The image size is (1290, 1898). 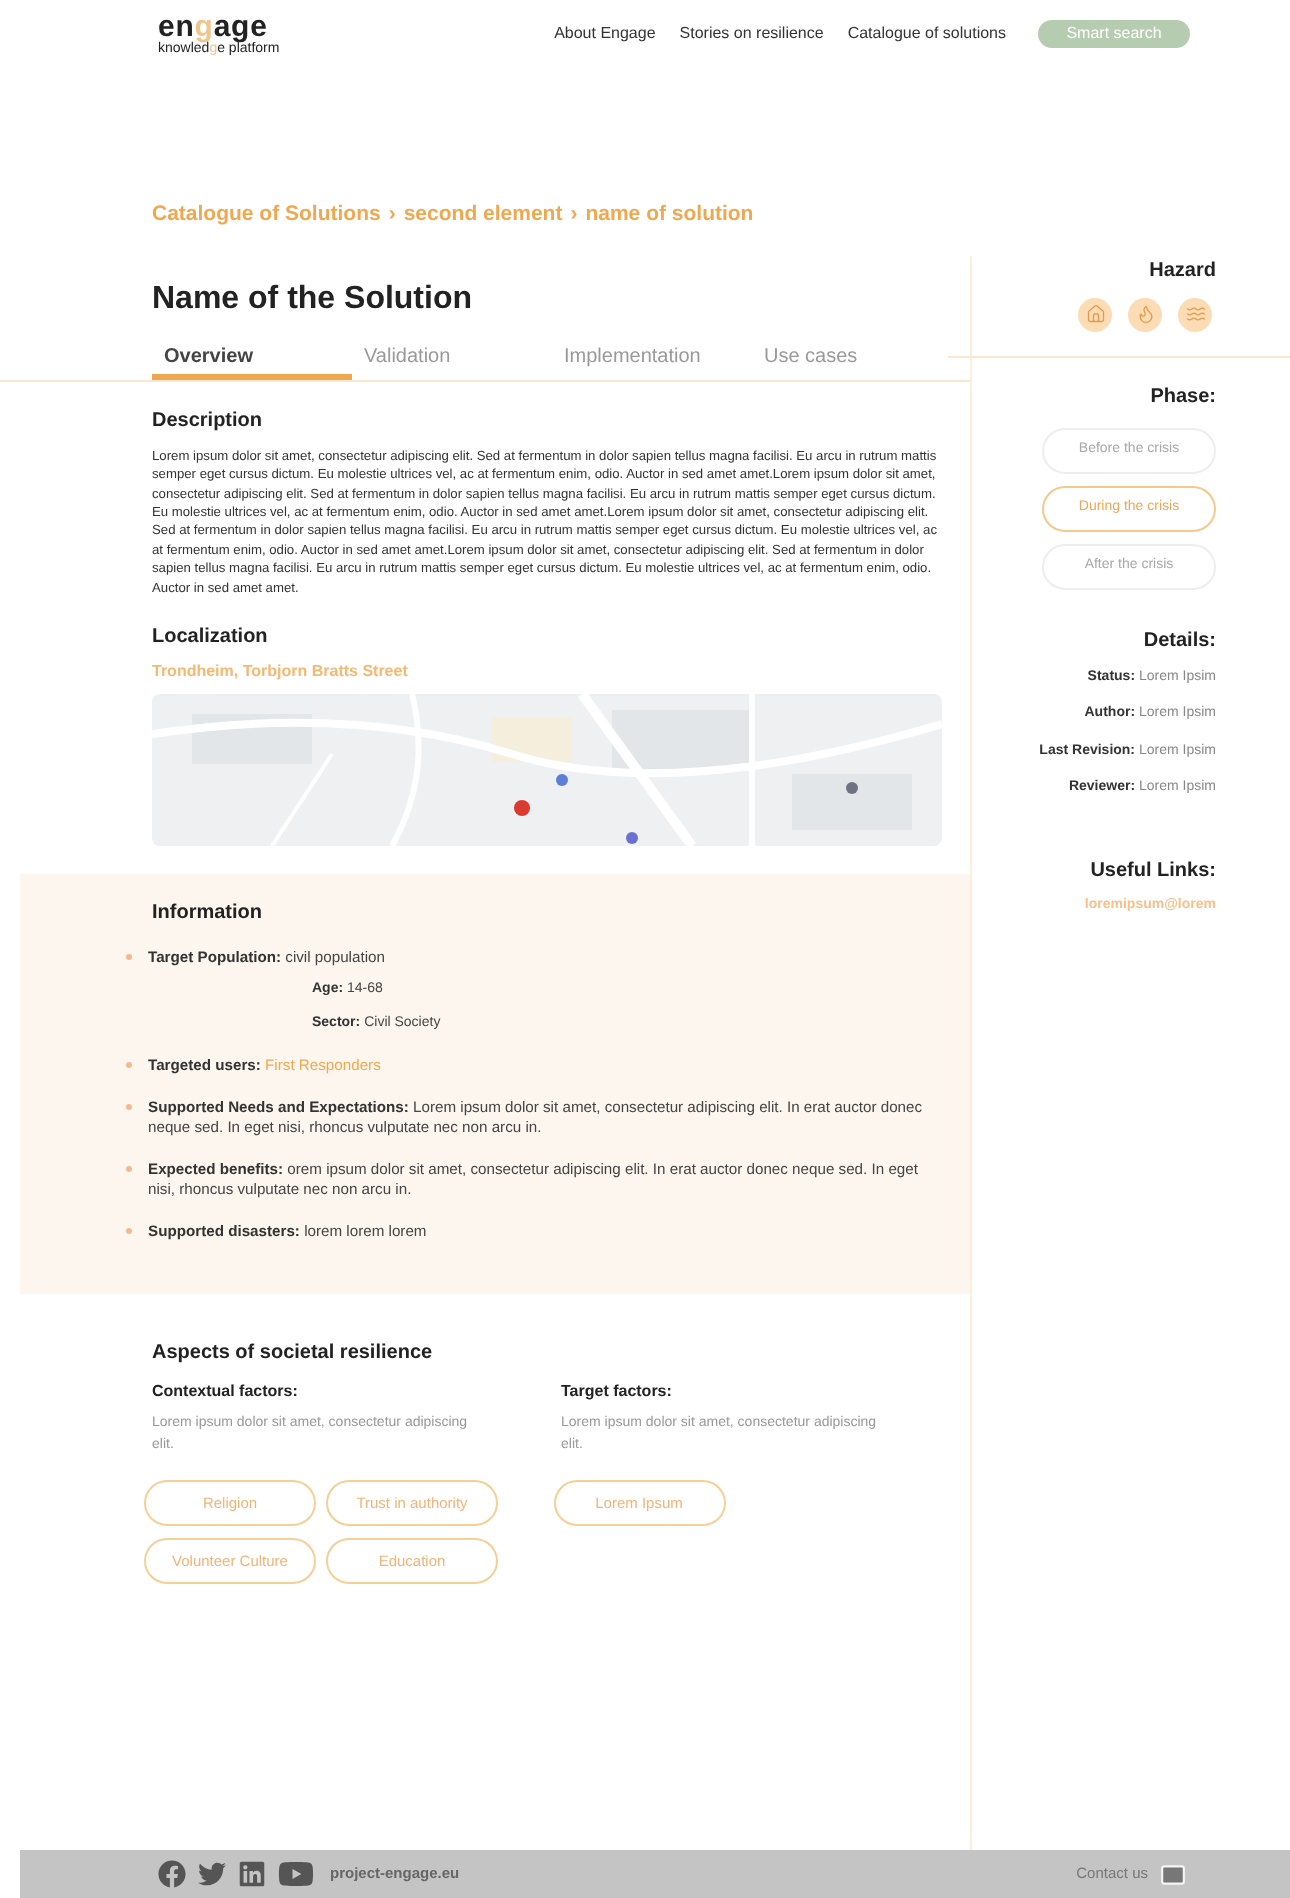 What do you see at coordinates (1179, 641) in the screenshot?
I see `details-heading: Details:` at bounding box center [1179, 641].